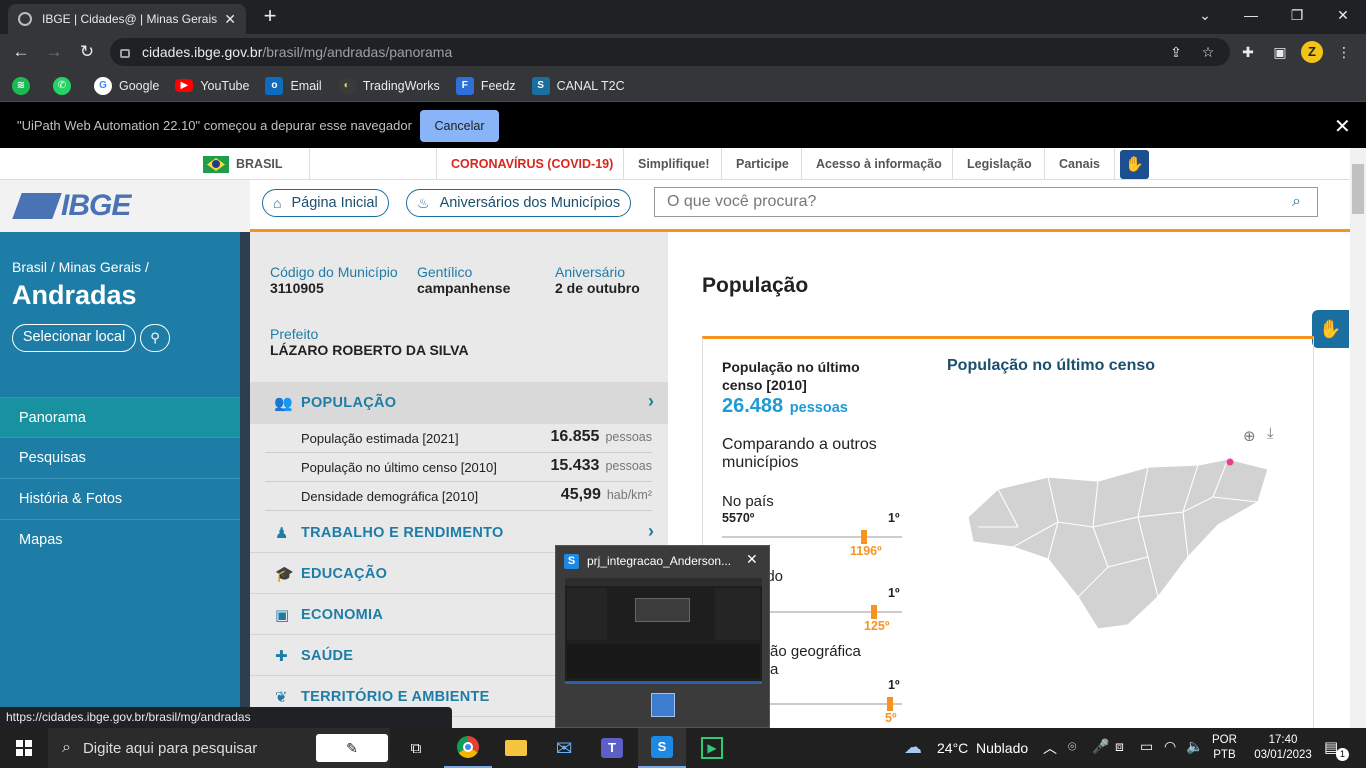 This screenshot has height=768, width=1366. Describe the element at coordinates (1297, 15) in the screenshot. I see `restore-button: ❐` at that location.